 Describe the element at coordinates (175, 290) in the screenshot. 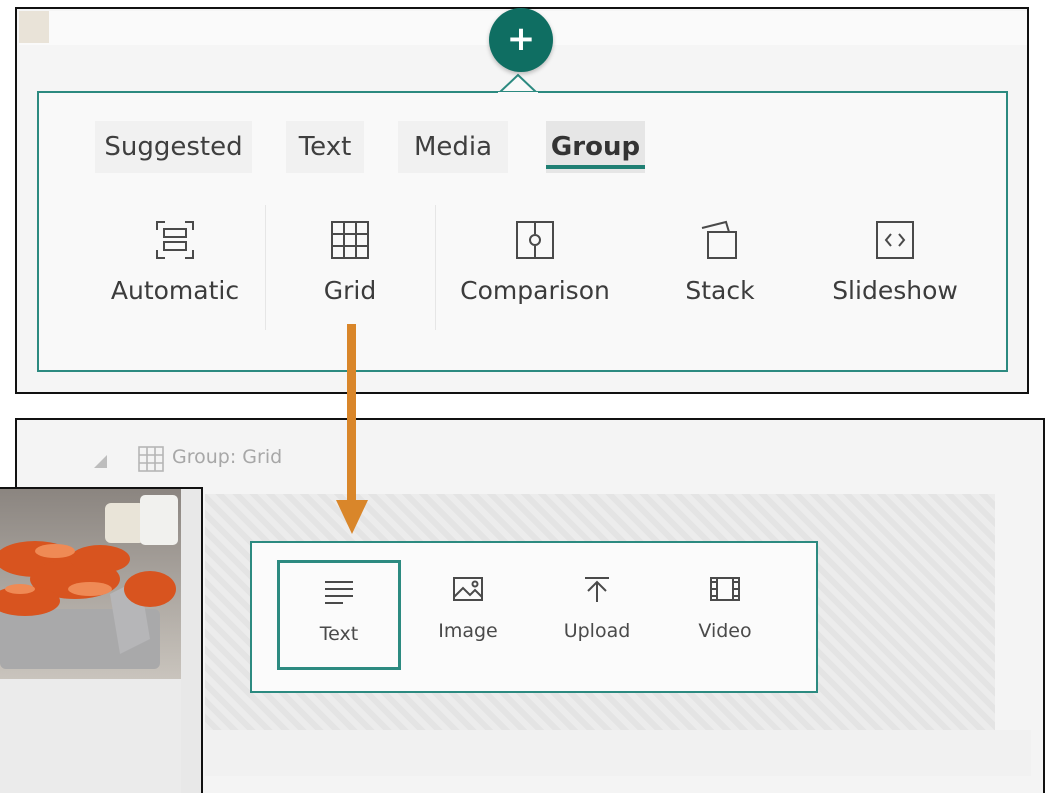

I see `layout-label: Automatic` at that location.